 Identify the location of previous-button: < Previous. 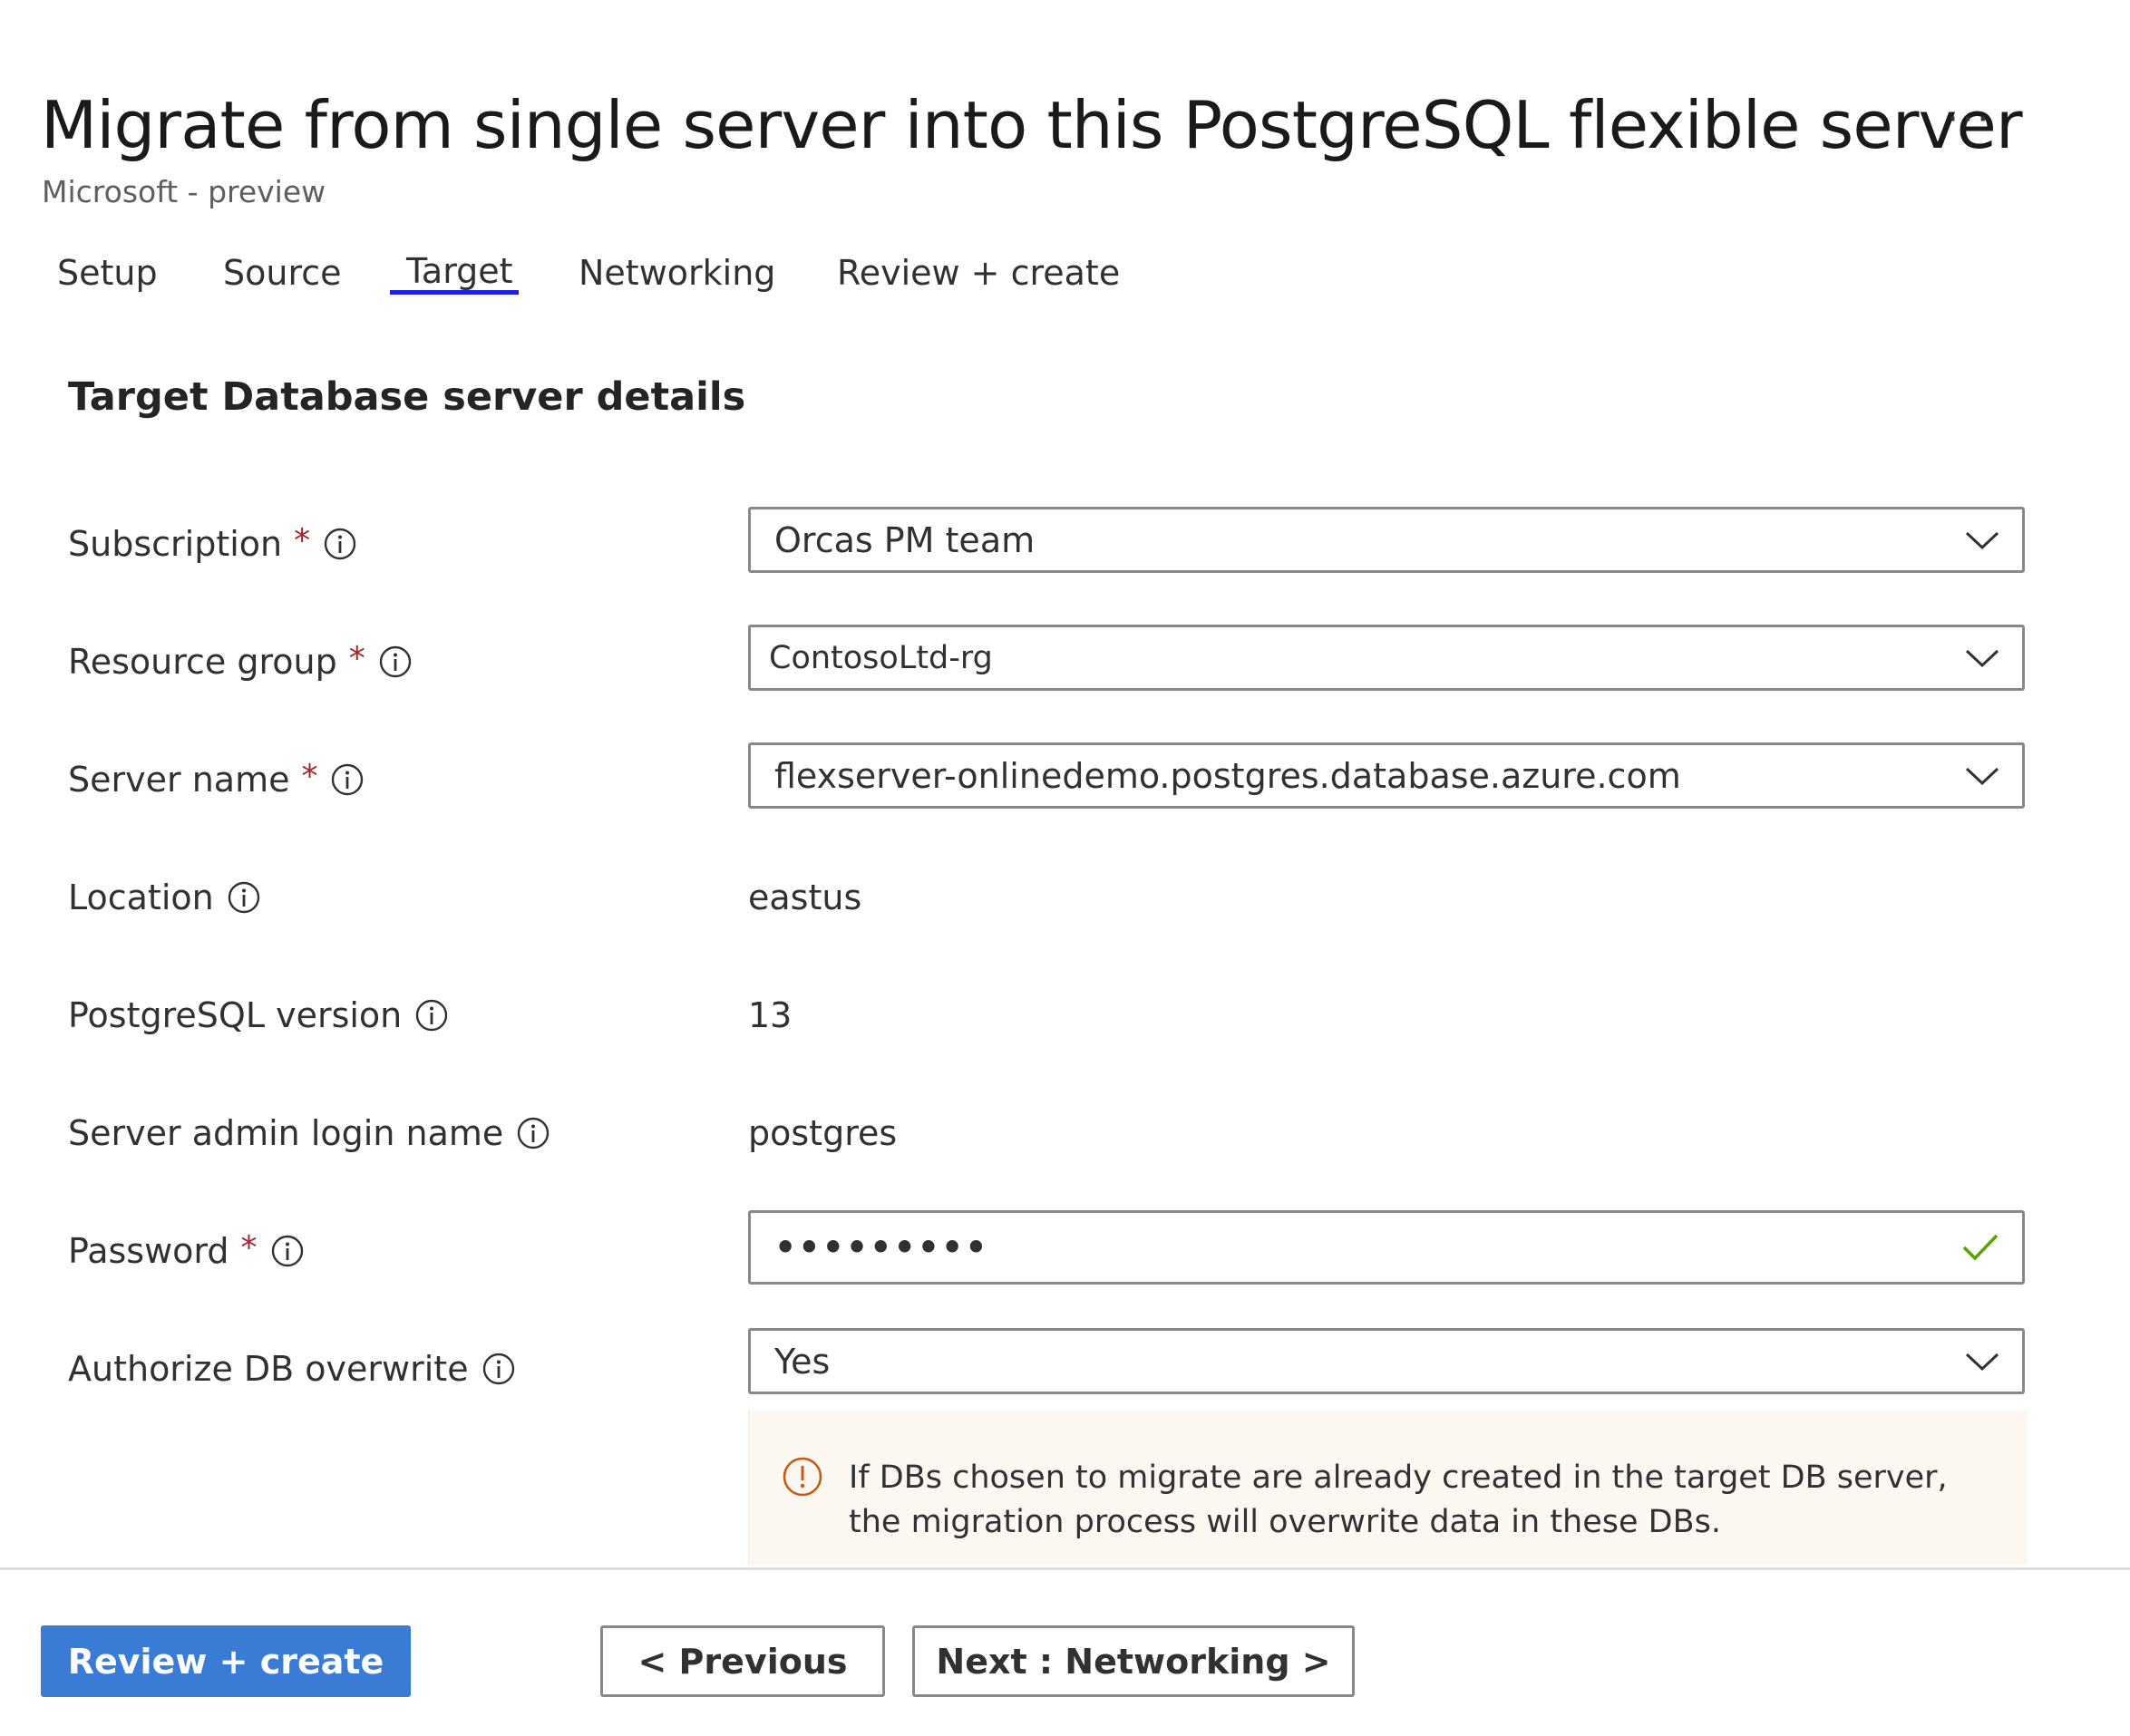
(742, 1661).